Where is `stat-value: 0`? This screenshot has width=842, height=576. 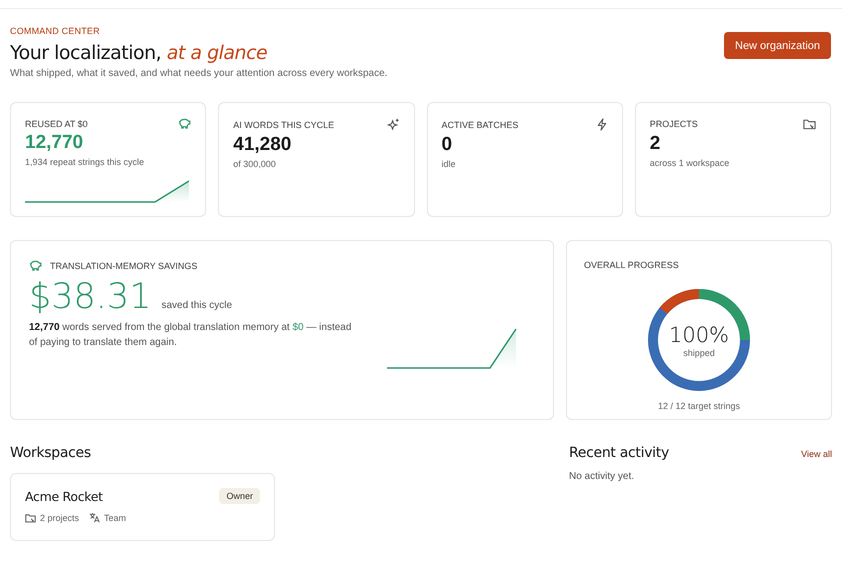
stat-value: 0 is located at coordinates (448, 145).